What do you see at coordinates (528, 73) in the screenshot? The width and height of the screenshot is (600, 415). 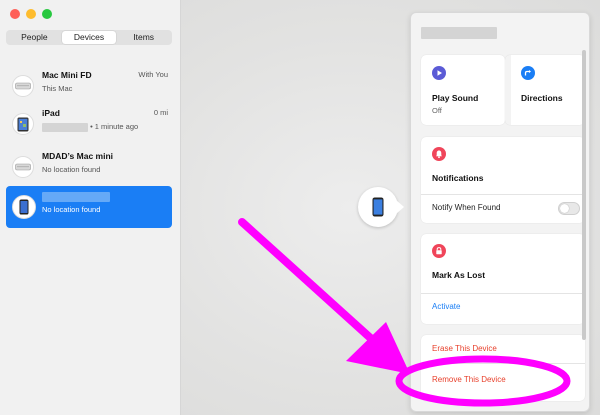 I see `directions-arrow-icon` at bounding box center [528, 73].